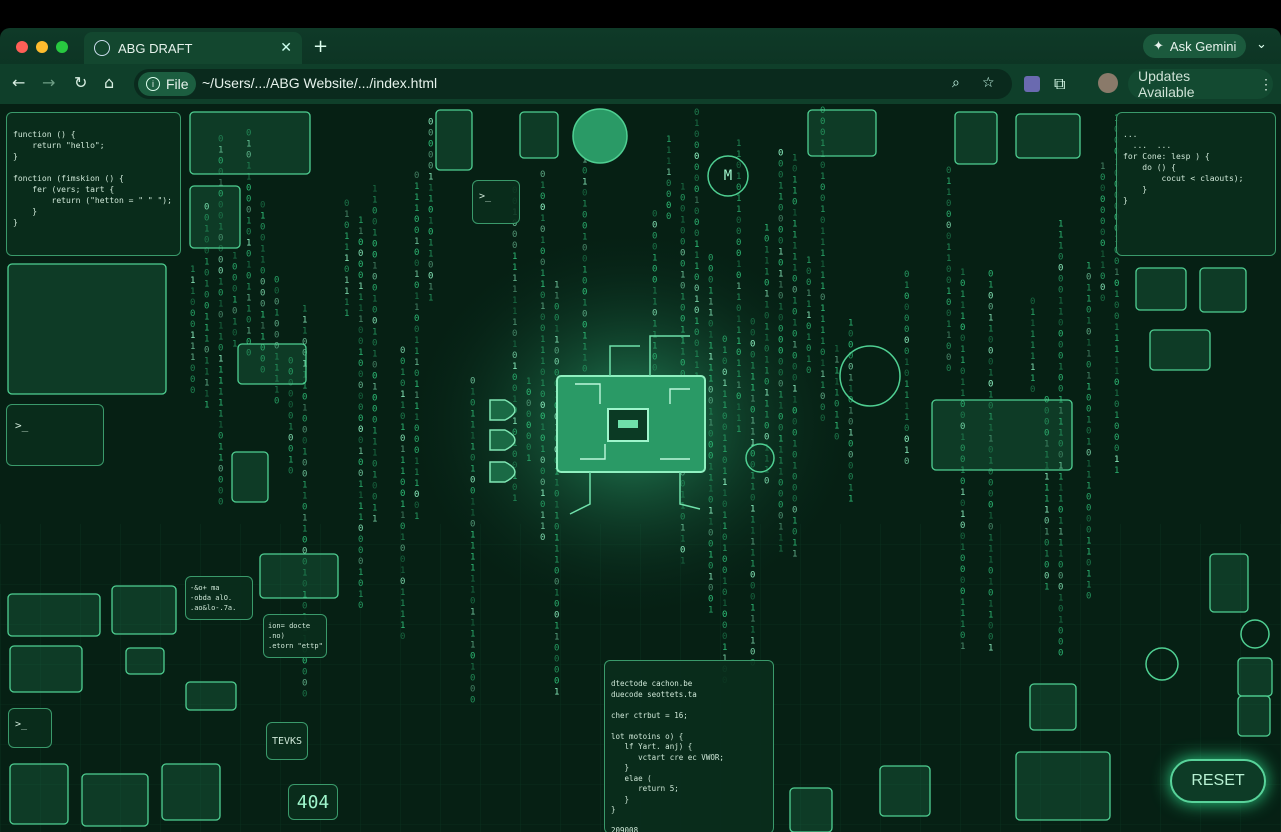 Image resolution: width=1281 pixels, height=832 pixels. Describe the element at coordinates (42, 47) in the screenshot. I see `minimize-window-button` at that location.